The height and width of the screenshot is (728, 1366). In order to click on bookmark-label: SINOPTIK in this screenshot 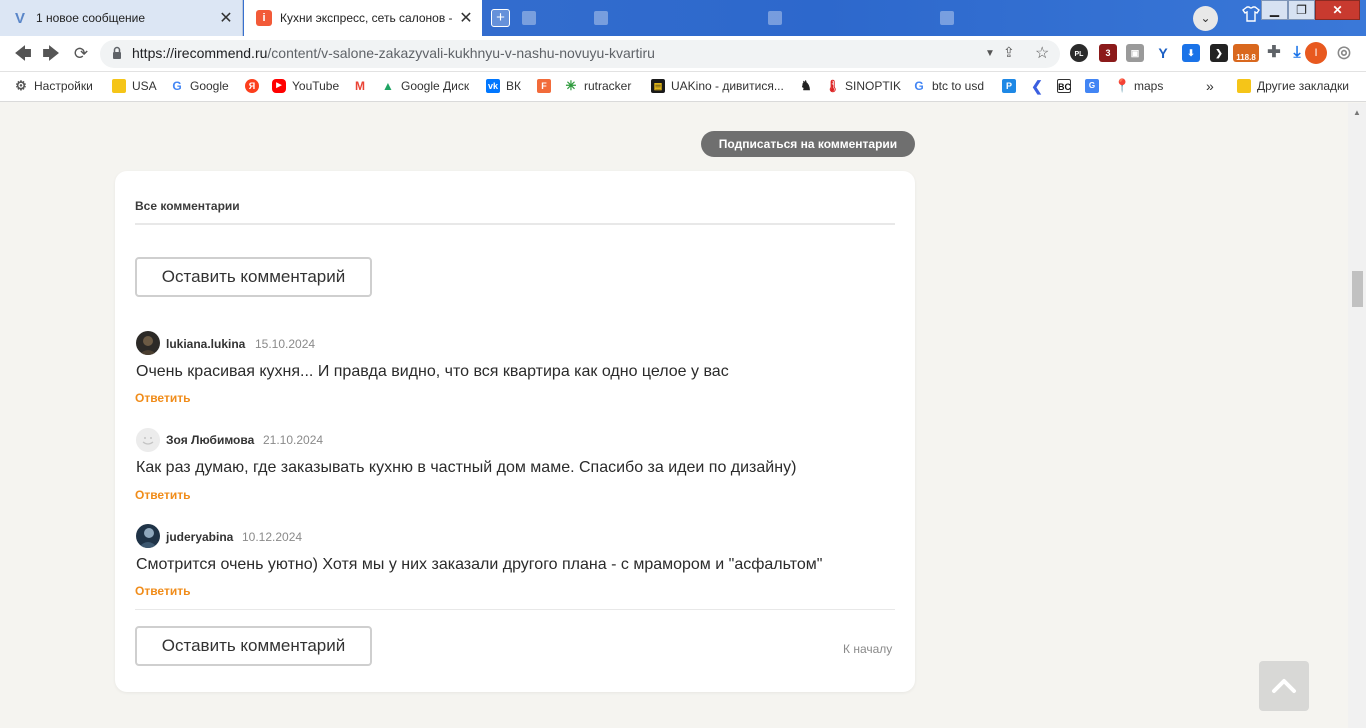, I will do `click(873, 86)`.